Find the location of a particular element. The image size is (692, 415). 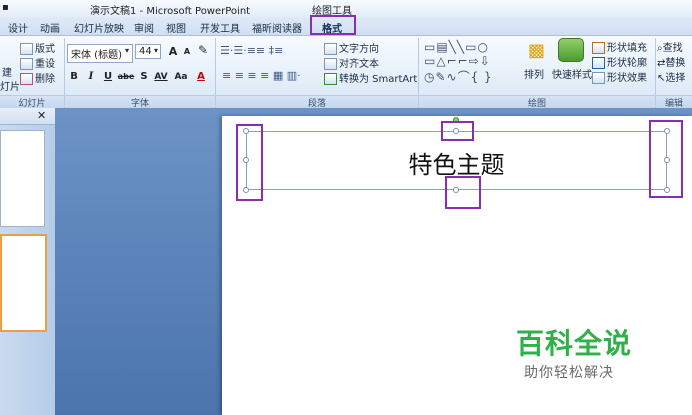

arrange-icon: ▩ is located at coordinates (536, 50).